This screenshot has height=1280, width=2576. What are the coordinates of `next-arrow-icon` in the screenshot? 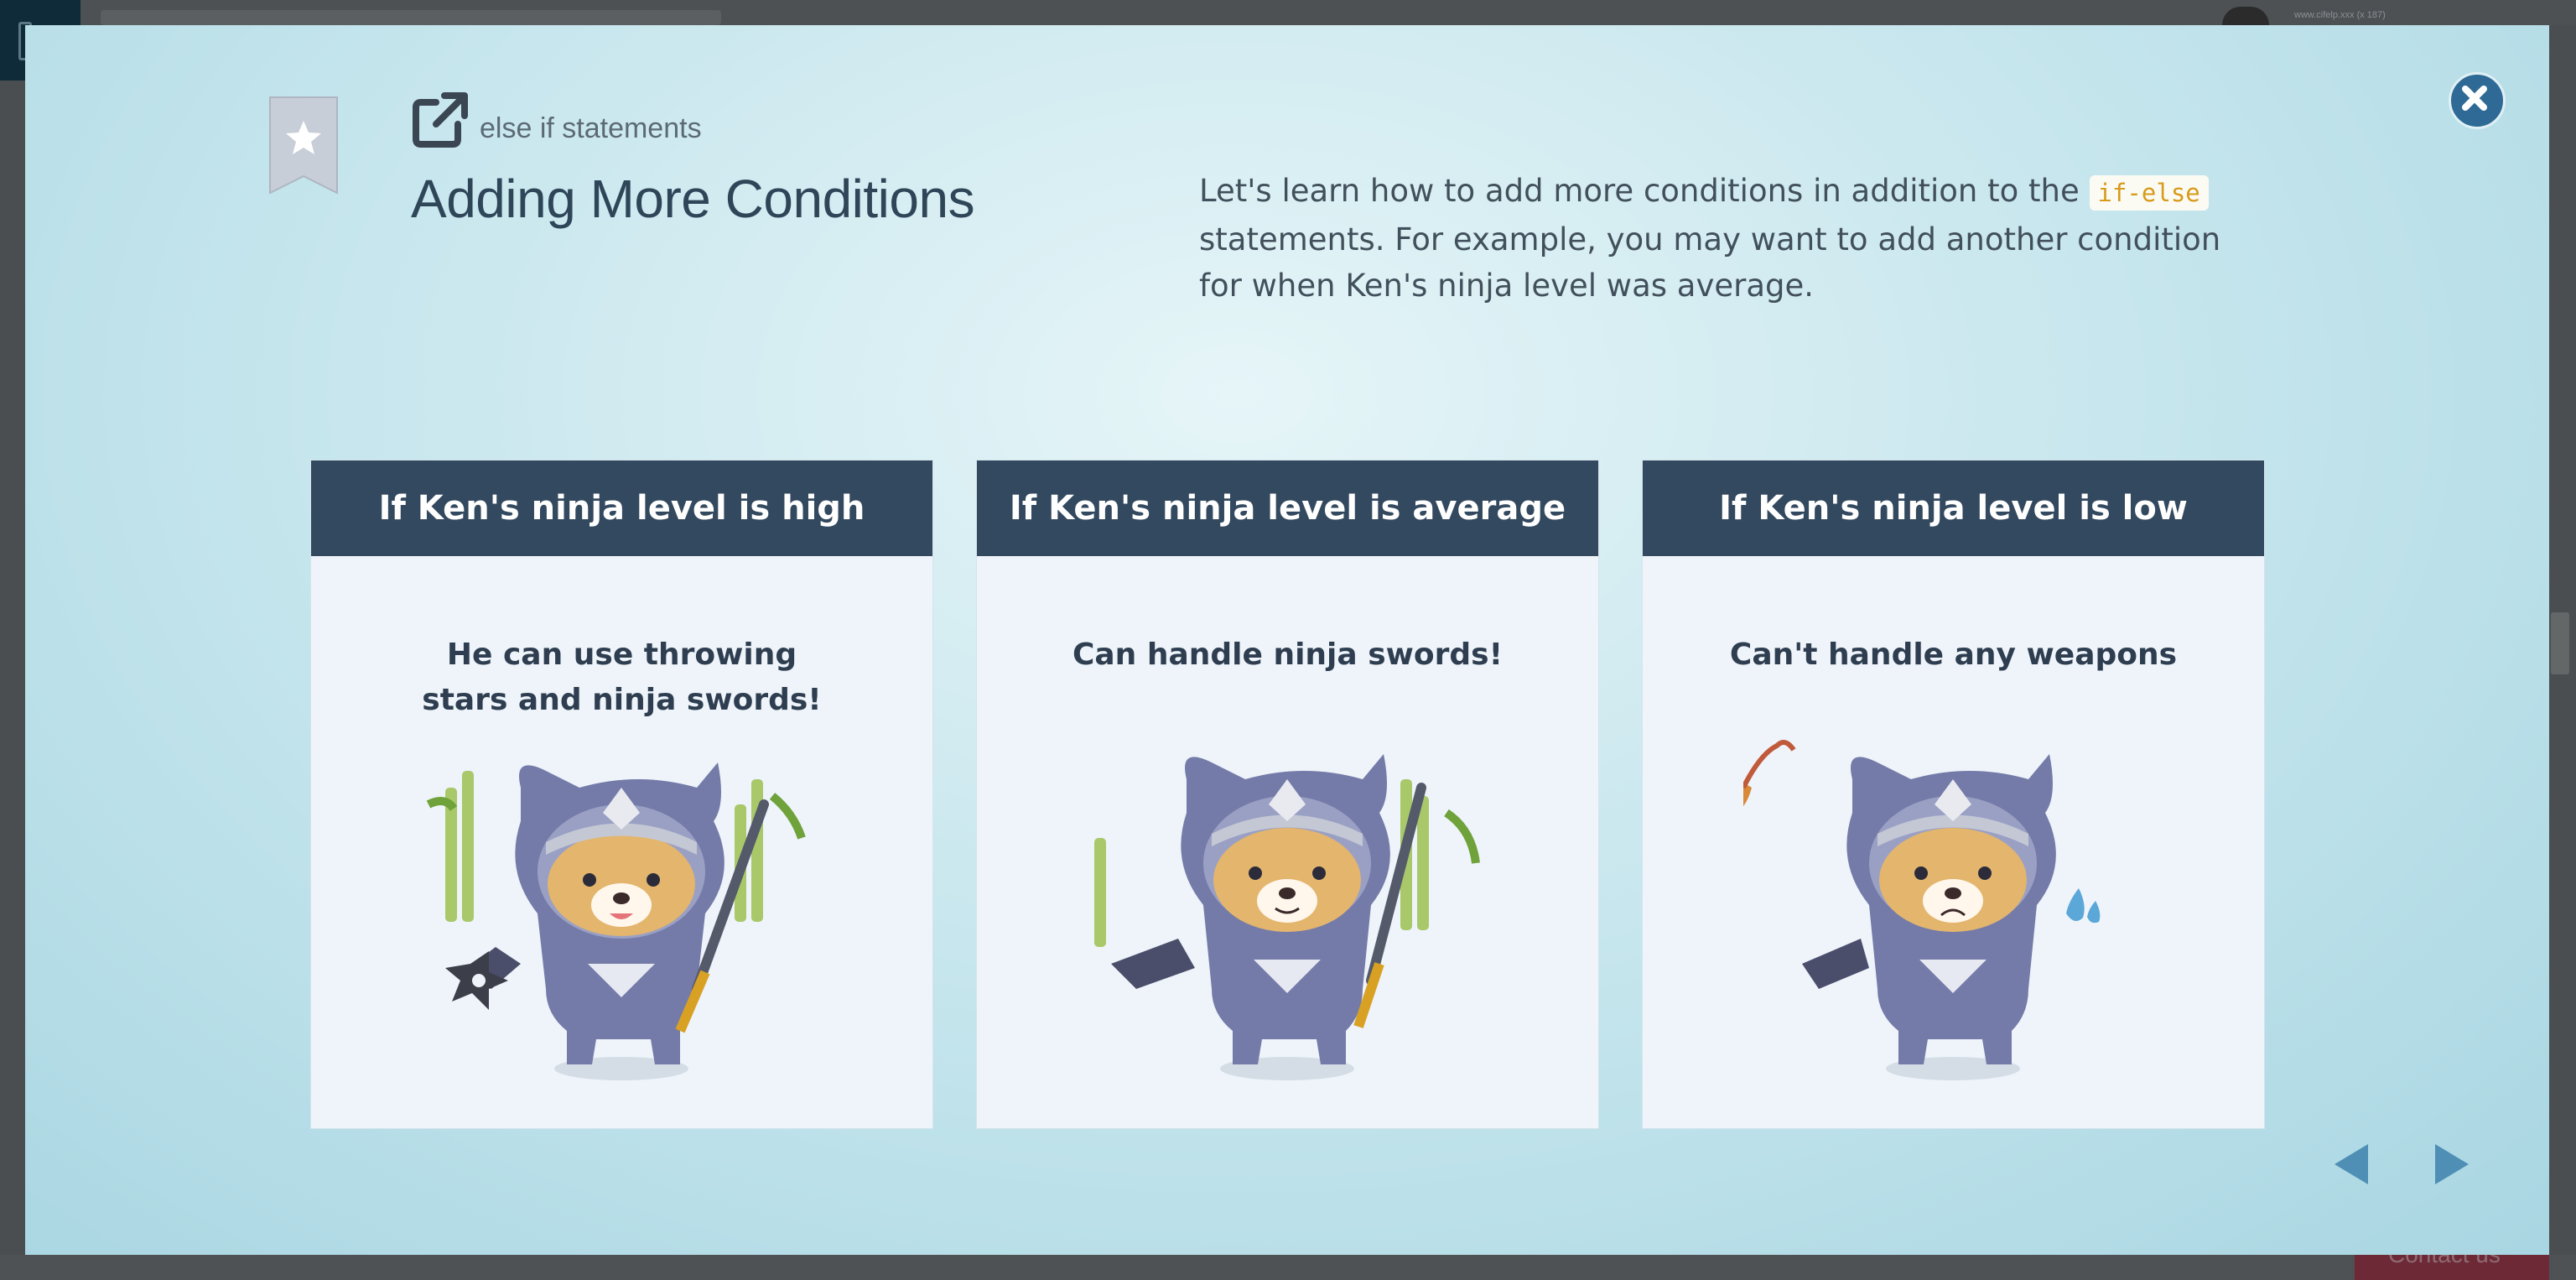 It's located at (2451, 1164).